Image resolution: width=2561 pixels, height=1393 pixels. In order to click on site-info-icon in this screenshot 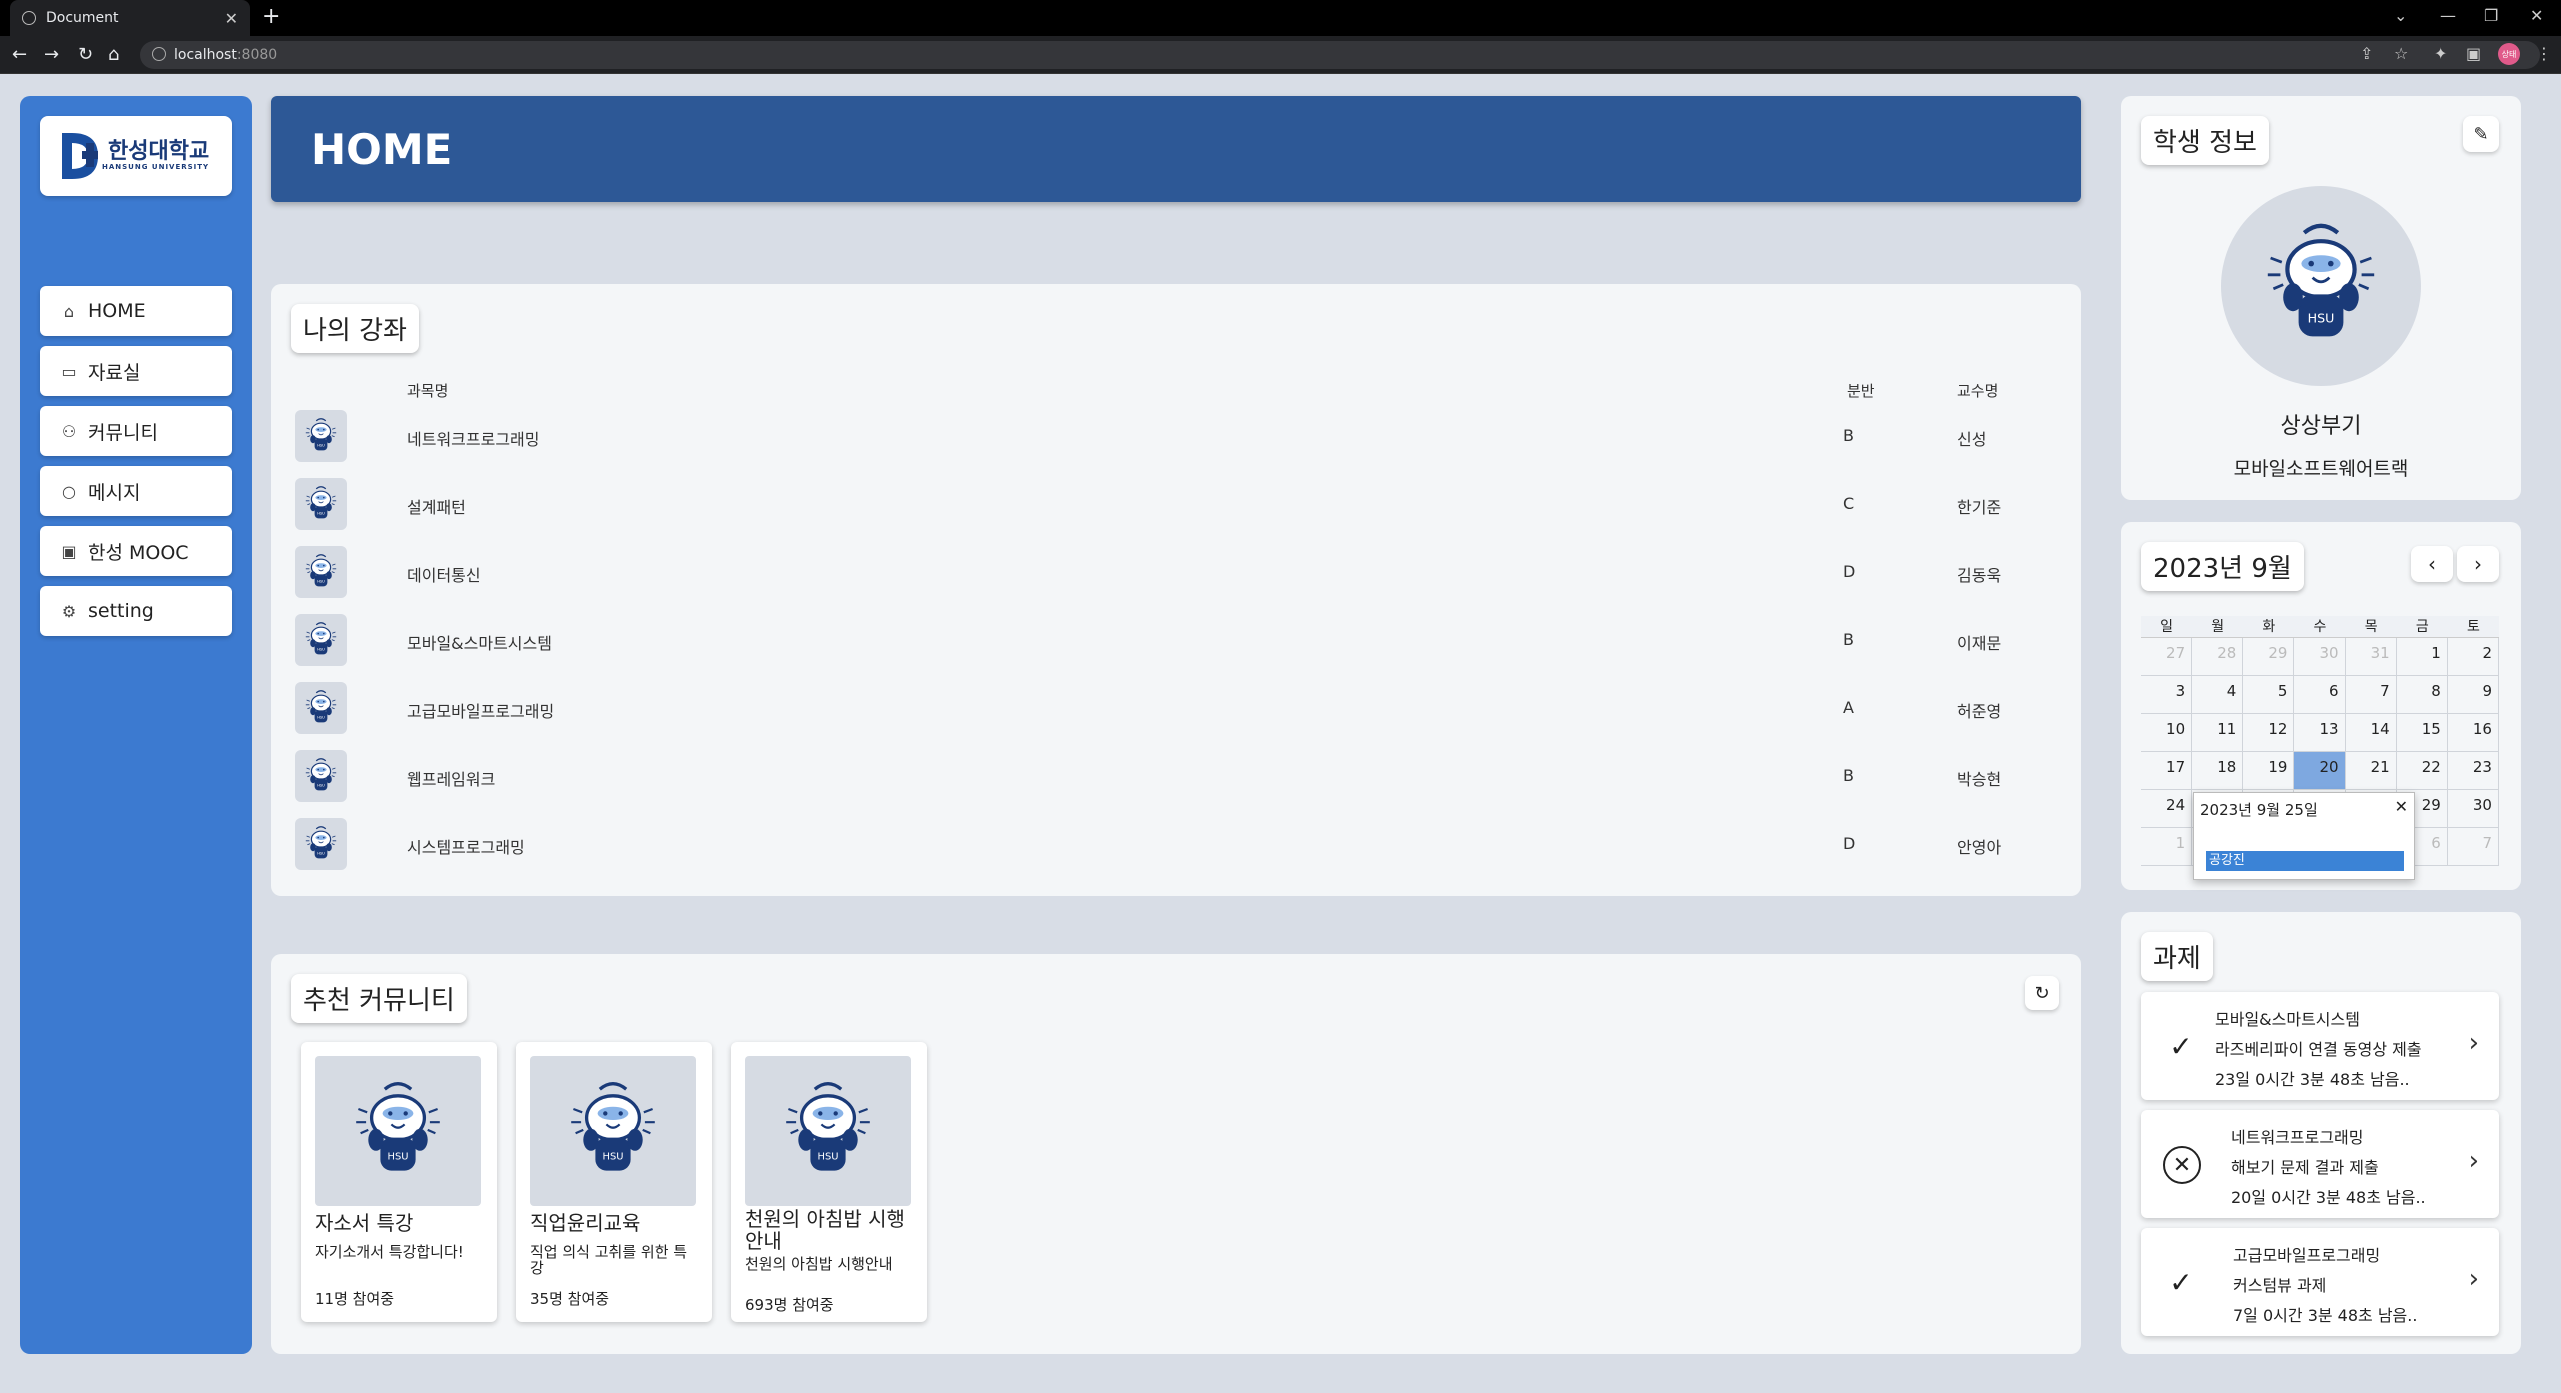, I will do `click(159, 54)`.